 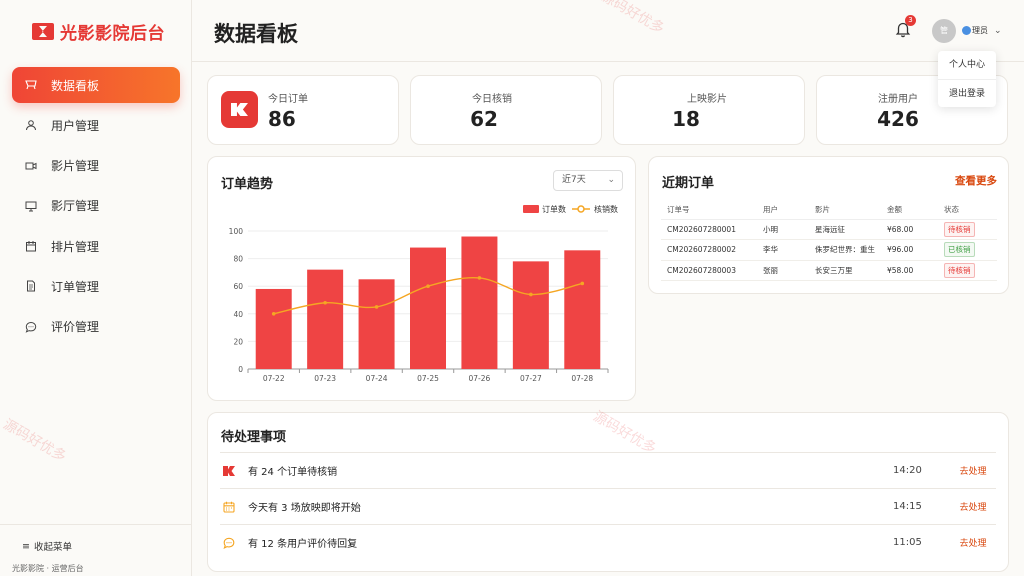 What do you see at coordinates (581, 209) in the screenshot?
I see `legend-swatch-marker` at bounding box center [581, 209].